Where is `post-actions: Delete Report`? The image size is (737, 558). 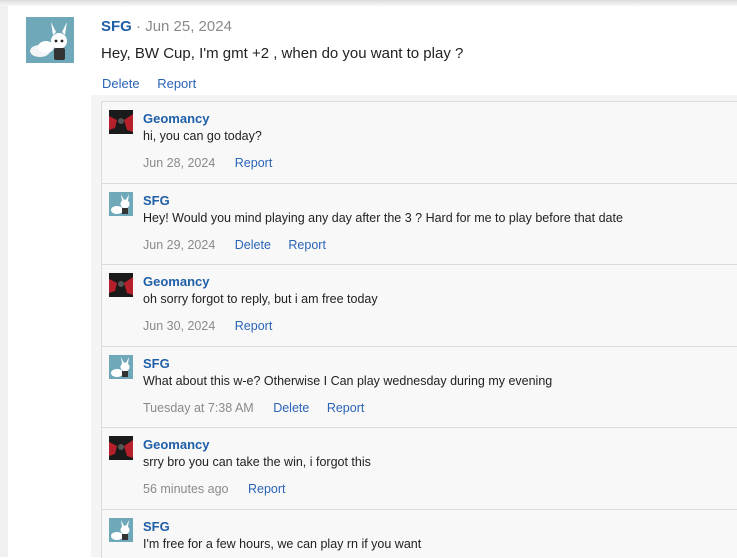
post-actions: Delete Report is located at coordinates (156, 83).